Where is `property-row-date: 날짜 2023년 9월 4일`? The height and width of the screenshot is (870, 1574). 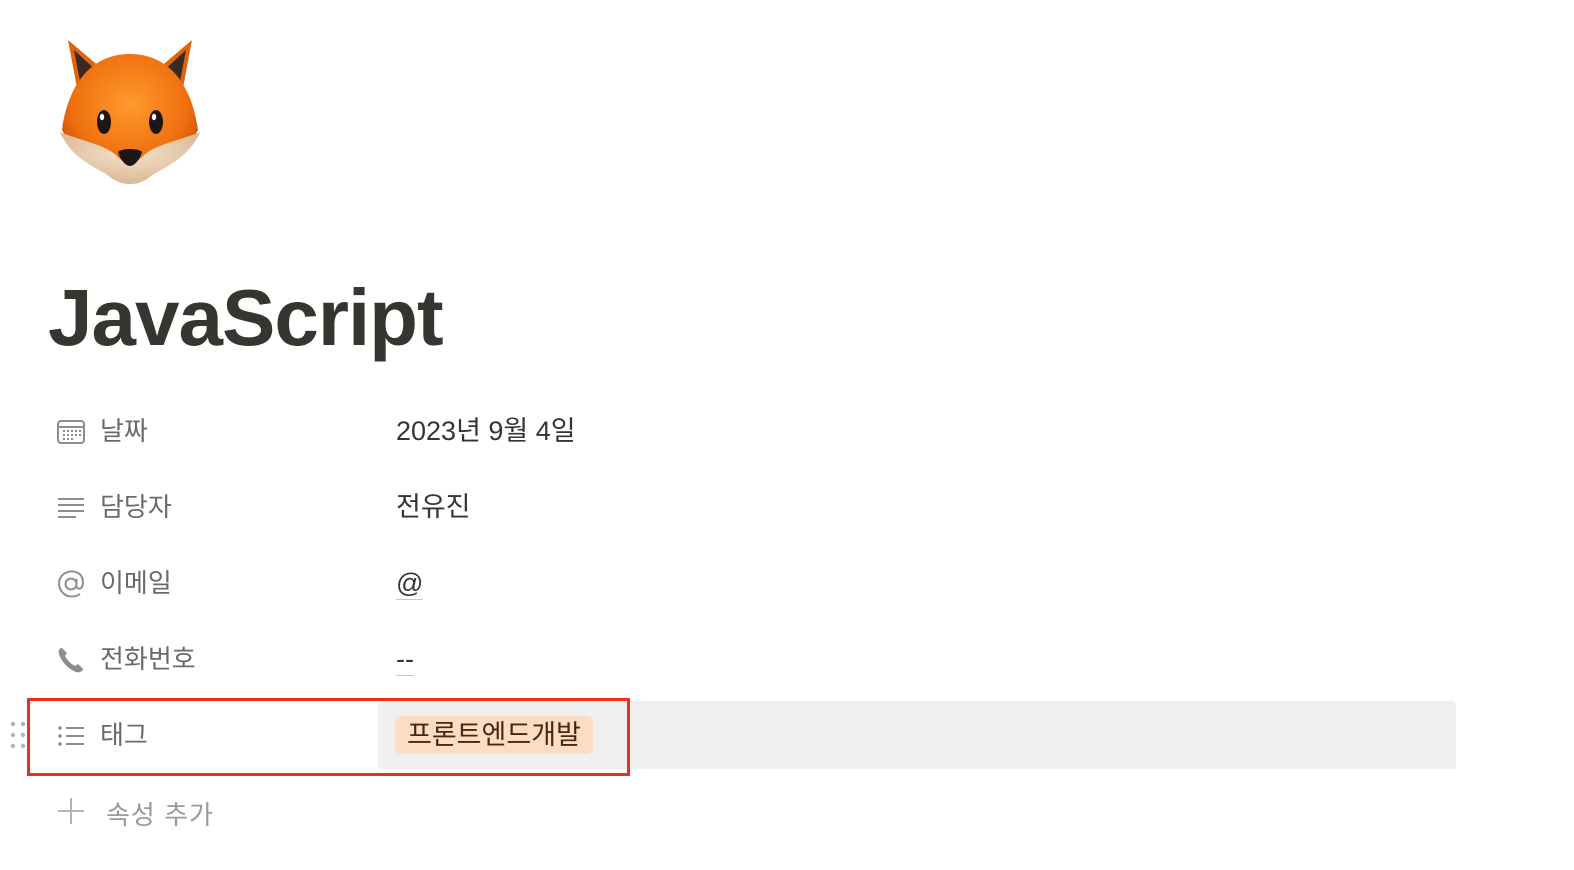 property-row-date: 날짜 2023년 9월 4일 is located at coordinates (752, 431).